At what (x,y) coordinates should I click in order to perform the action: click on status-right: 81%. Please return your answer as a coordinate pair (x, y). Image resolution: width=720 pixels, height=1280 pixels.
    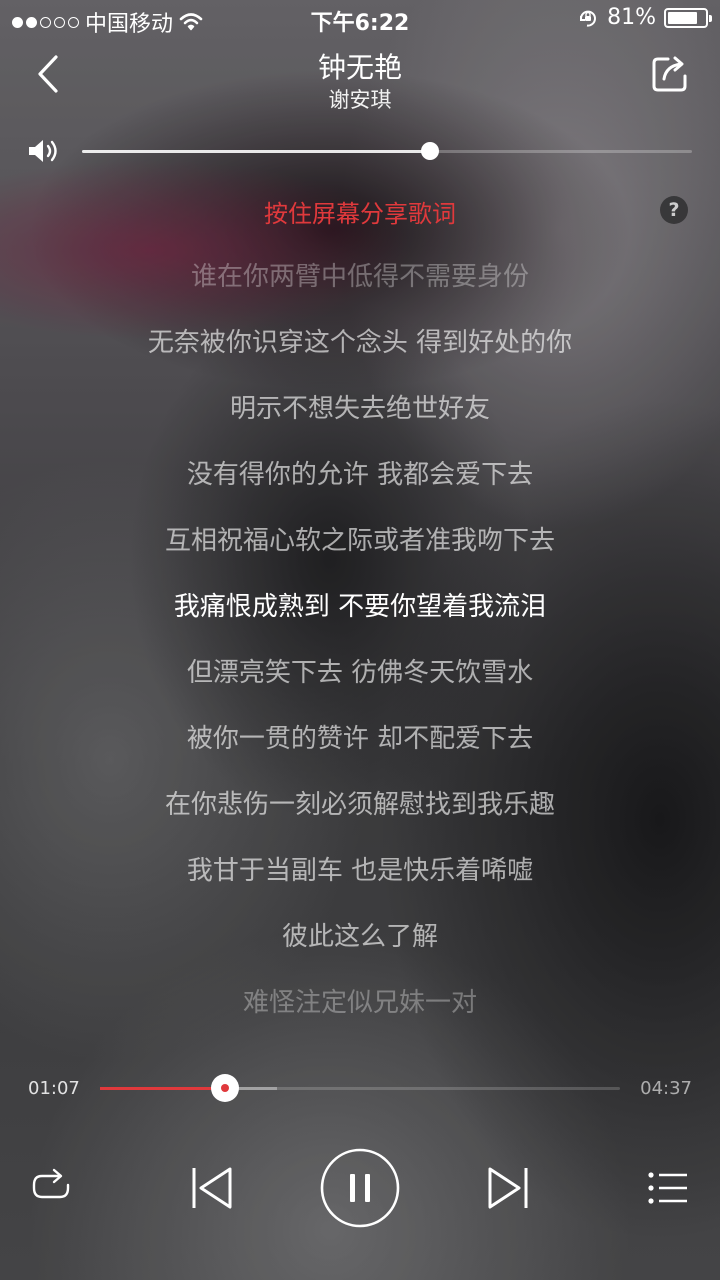
    Looking at the image, I should click on (644, 17).